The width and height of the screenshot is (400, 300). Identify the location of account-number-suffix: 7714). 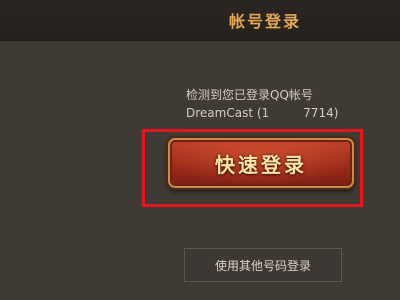
(321, 113).